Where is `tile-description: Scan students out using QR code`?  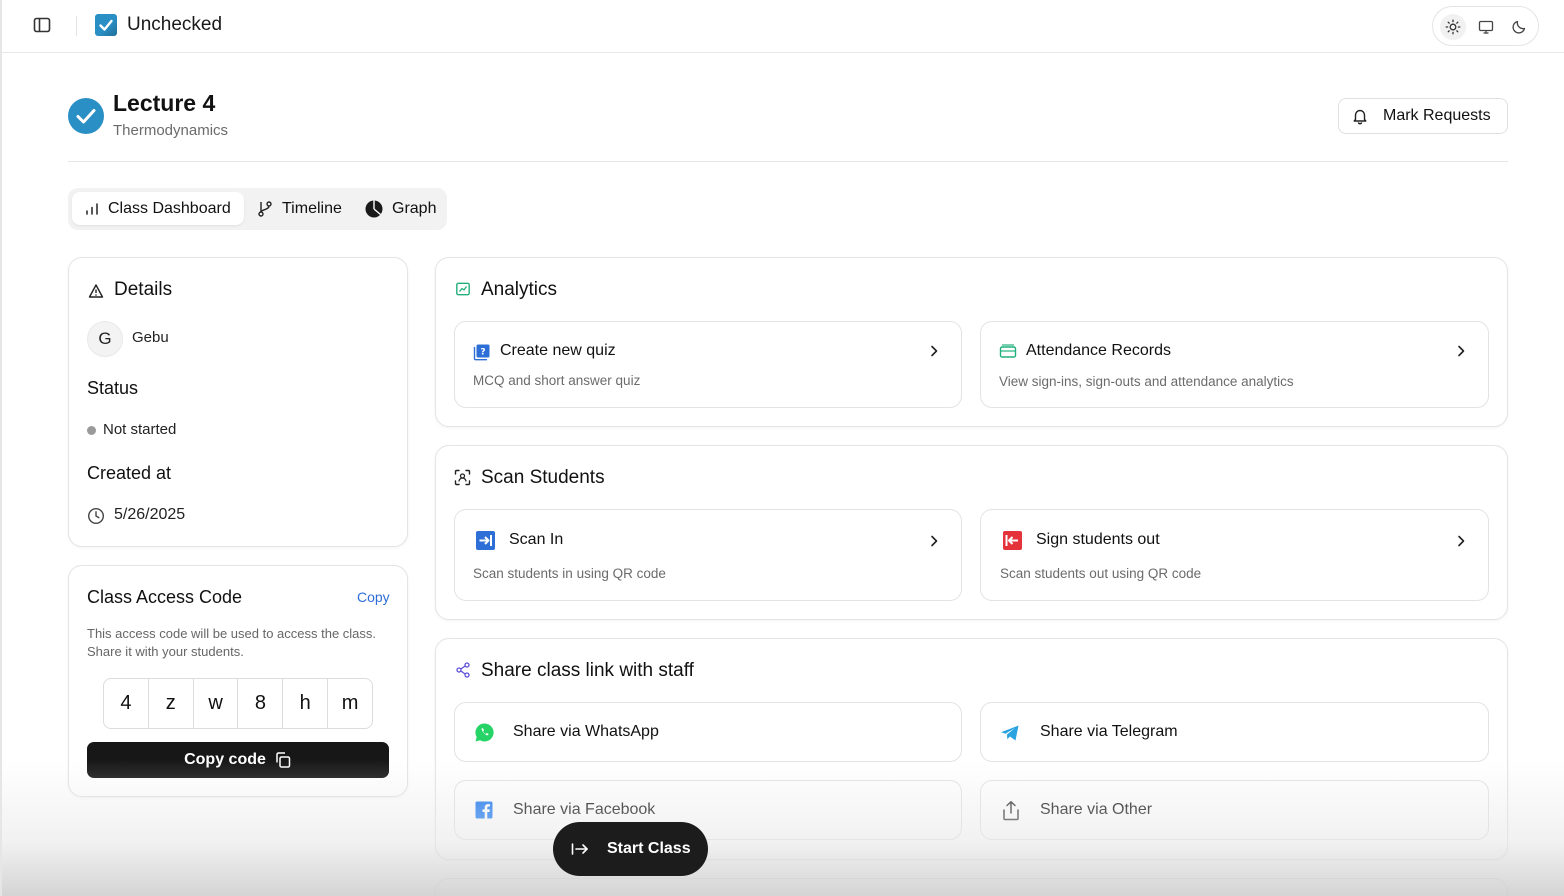
tile-description: Scan students out using QR code is located at coordinates (1101, 573).